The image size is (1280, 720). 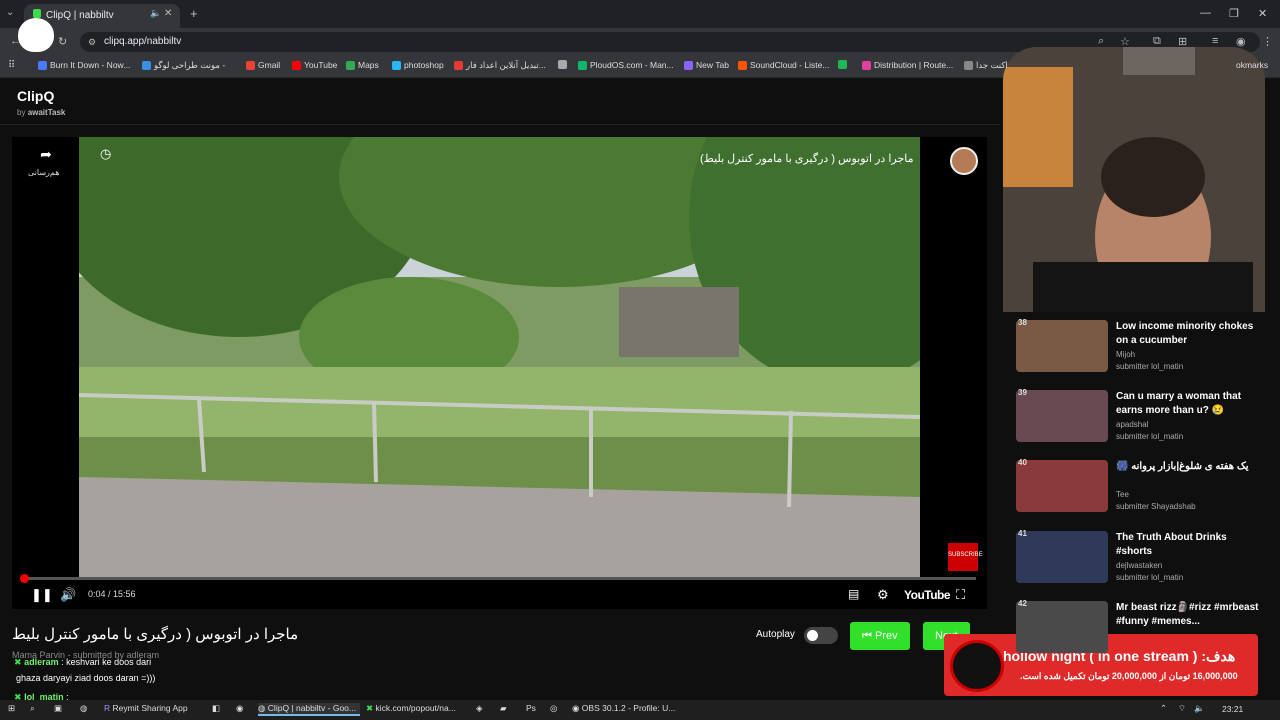 What do you see at coordinates (15, 41) in the screenshot?
I see `back-icon: ←` at bounding box center [15, 41].